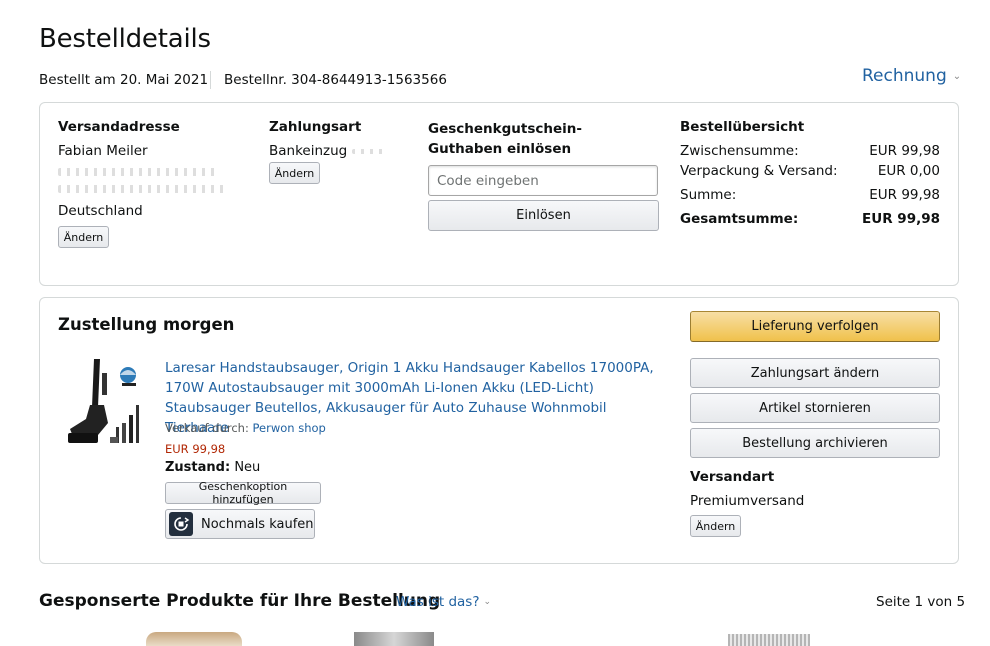 The height and width of the screenshot is (646, 990). I want to click on subtotal-label: Zwischensumme:, so click(739, 151).